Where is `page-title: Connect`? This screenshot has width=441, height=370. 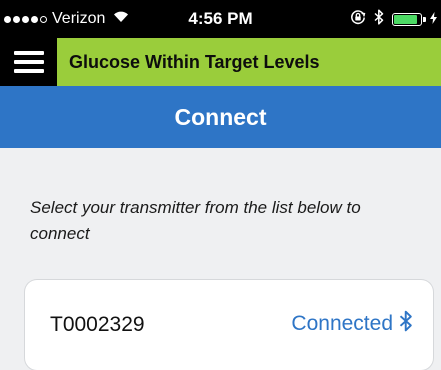 page-title: Connect is located at coordinates (220, 117).